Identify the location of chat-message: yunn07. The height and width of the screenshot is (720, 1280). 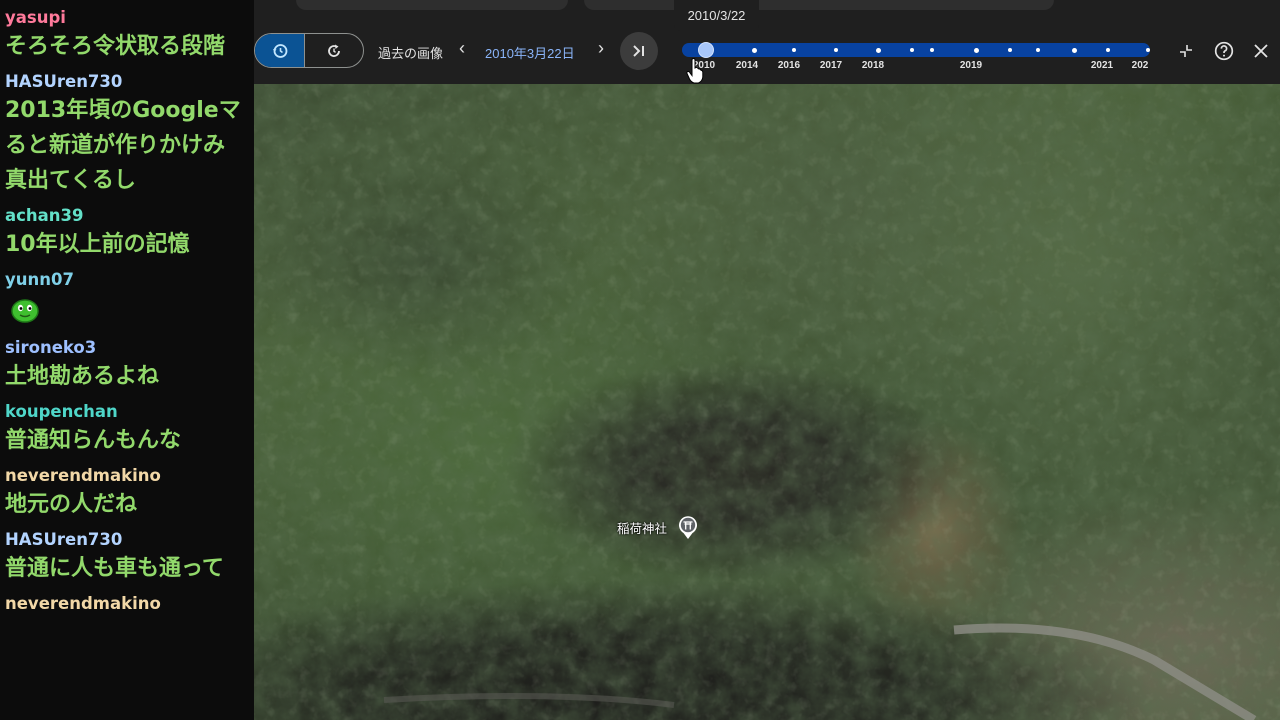
(129, 299).